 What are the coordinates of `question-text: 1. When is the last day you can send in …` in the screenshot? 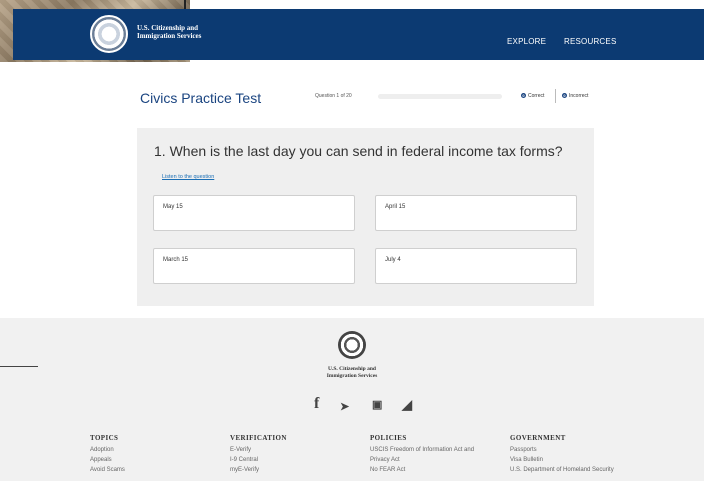 It's located at (358, 151).